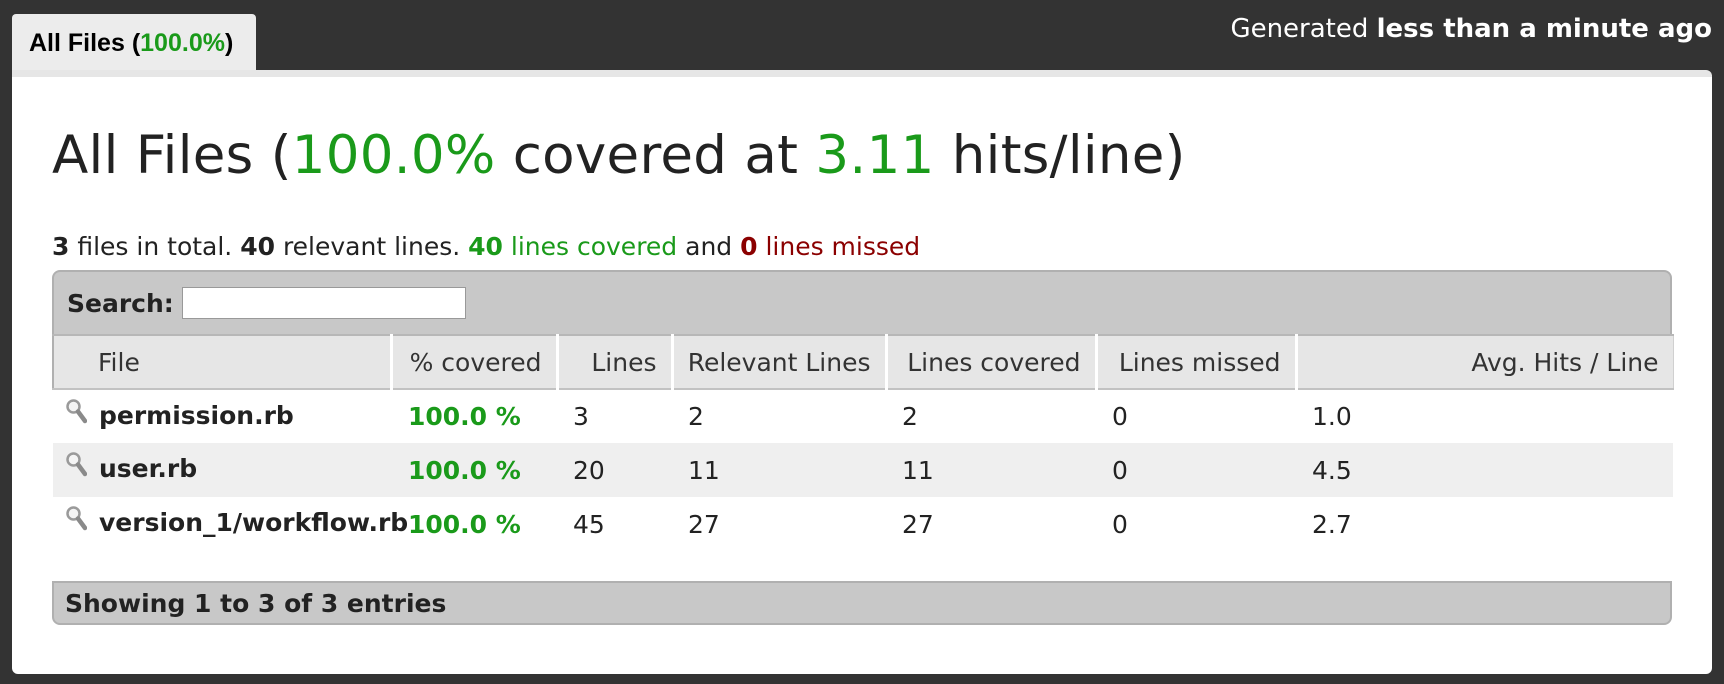 This screenshot has width=1724, height=684. What do you see at coordinates (990, 362) in the screenshot?
I see `column-header-lines-covered: Lines covered` at bounding box center [990, 362].